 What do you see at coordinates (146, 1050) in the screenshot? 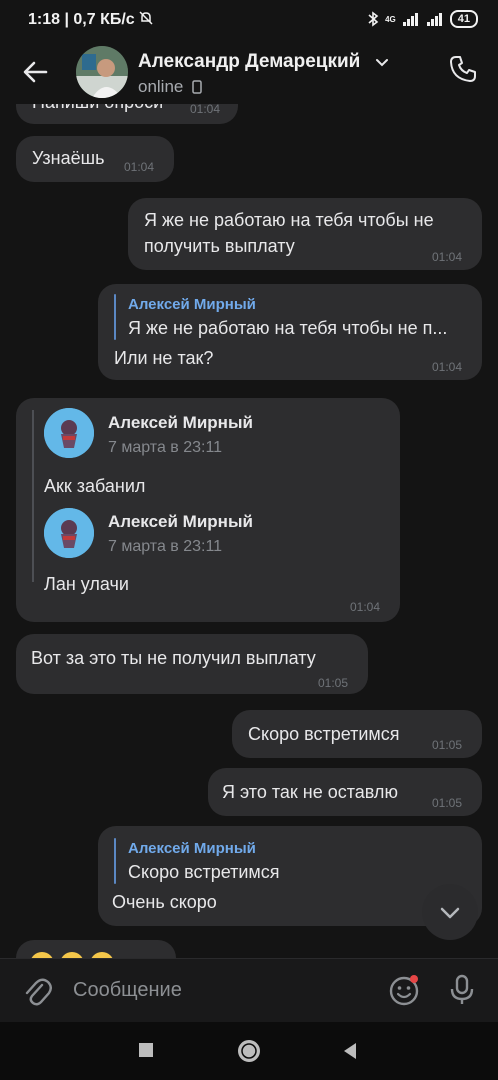
I see `recents-square-icon` at bounding box center [146, 1050].